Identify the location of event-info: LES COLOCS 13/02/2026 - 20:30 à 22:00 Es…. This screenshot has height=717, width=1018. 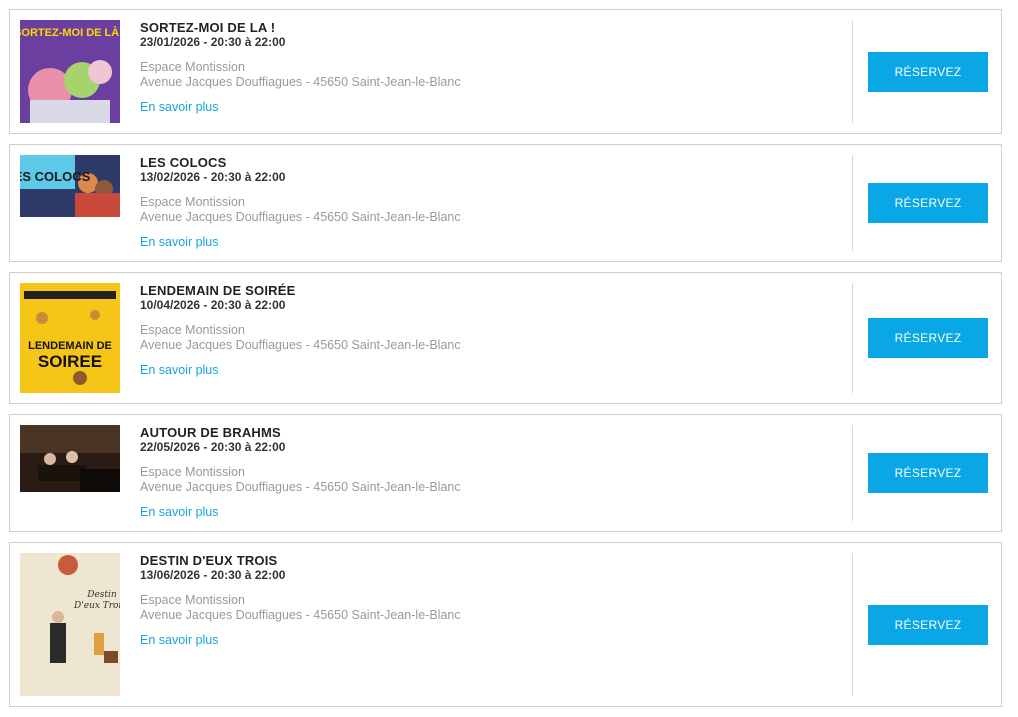
(420, 203).